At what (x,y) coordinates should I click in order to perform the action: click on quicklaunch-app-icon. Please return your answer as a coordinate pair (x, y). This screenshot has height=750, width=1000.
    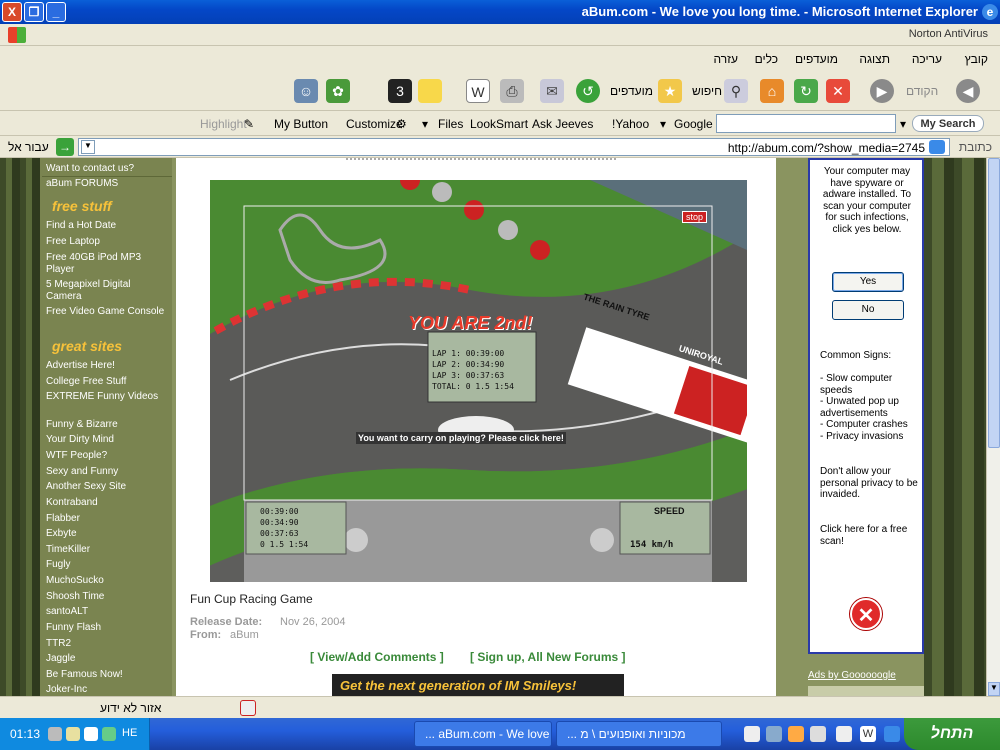
    Looking at the image, I should click on (774, 734).